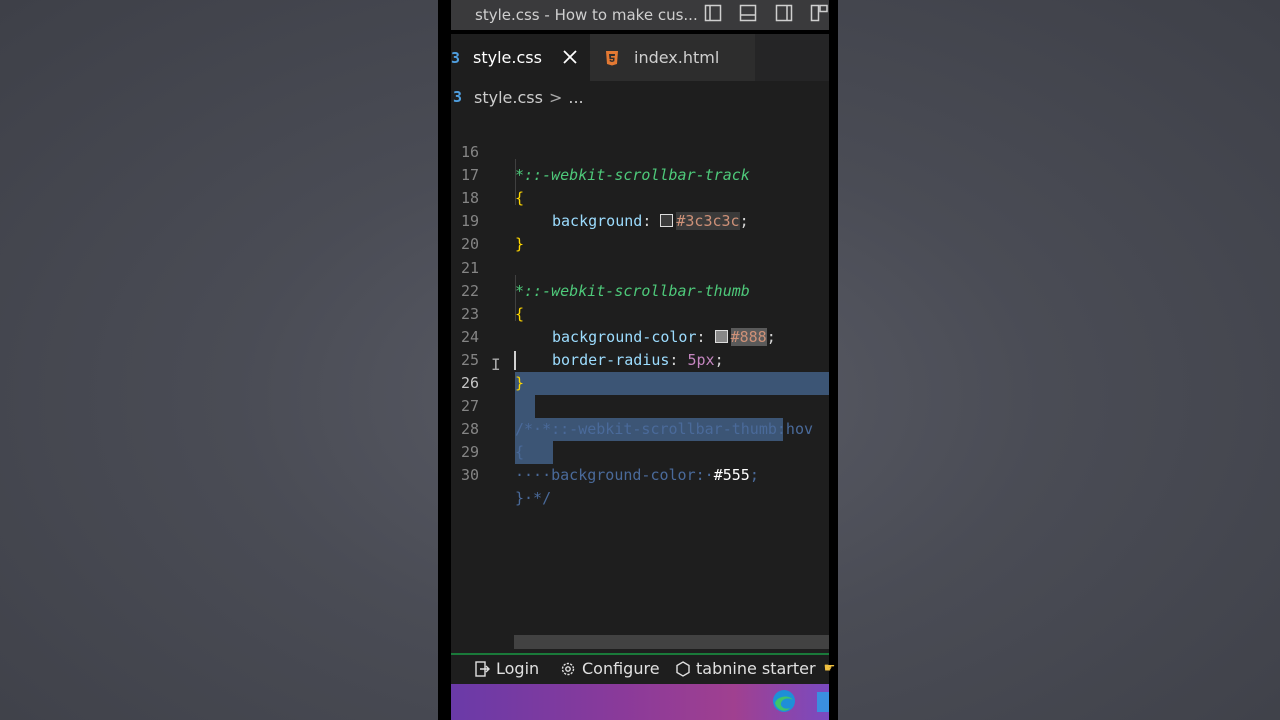 This screenshot has width=1280, height=720. What do you see at coordinates (609, 463) in the screenshot?
I see `code-line: 29 ····background-color:·#555;` at bounding box center [609, 463].